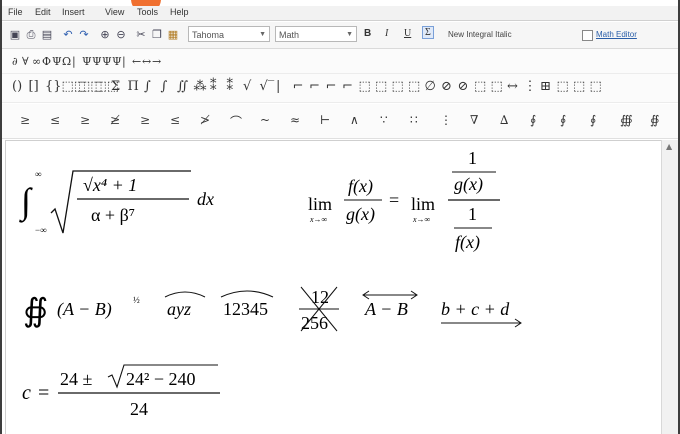 This screenshot has height=434, width=680. I want to click on palette-symbol-button: ∀, so click(25, 61).